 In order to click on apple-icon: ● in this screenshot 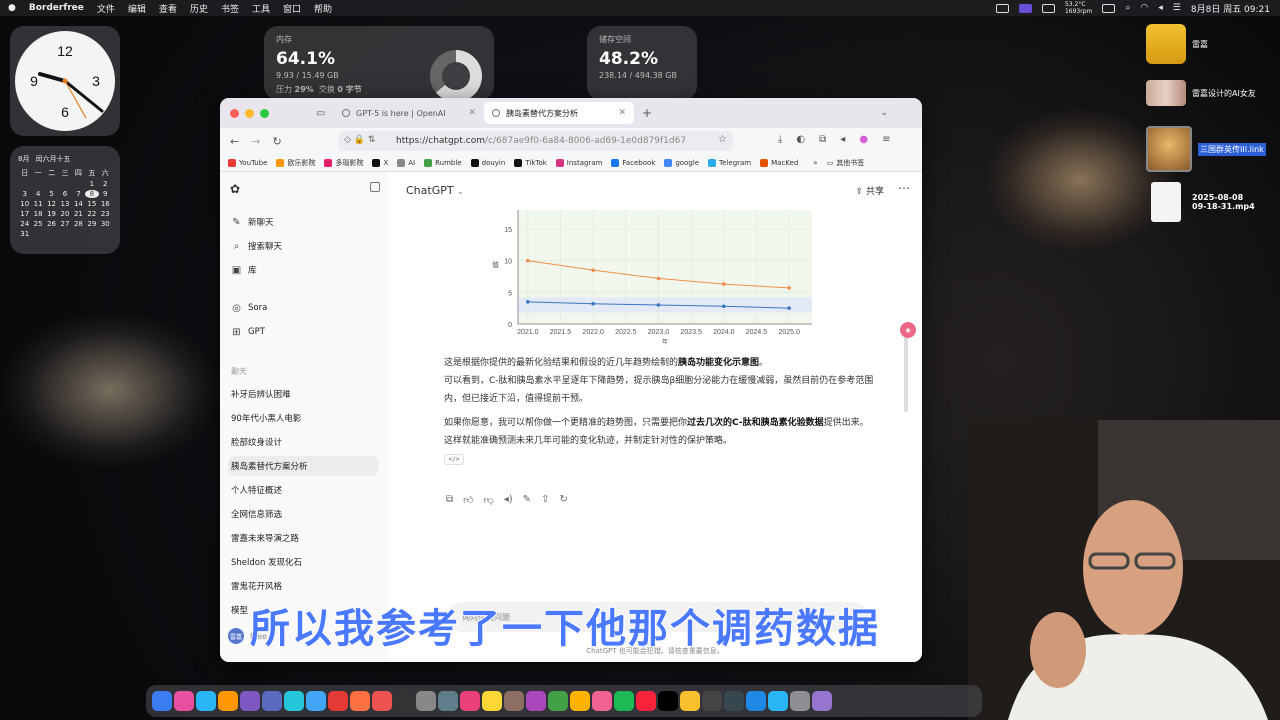, I will do `click(12, 8)`.